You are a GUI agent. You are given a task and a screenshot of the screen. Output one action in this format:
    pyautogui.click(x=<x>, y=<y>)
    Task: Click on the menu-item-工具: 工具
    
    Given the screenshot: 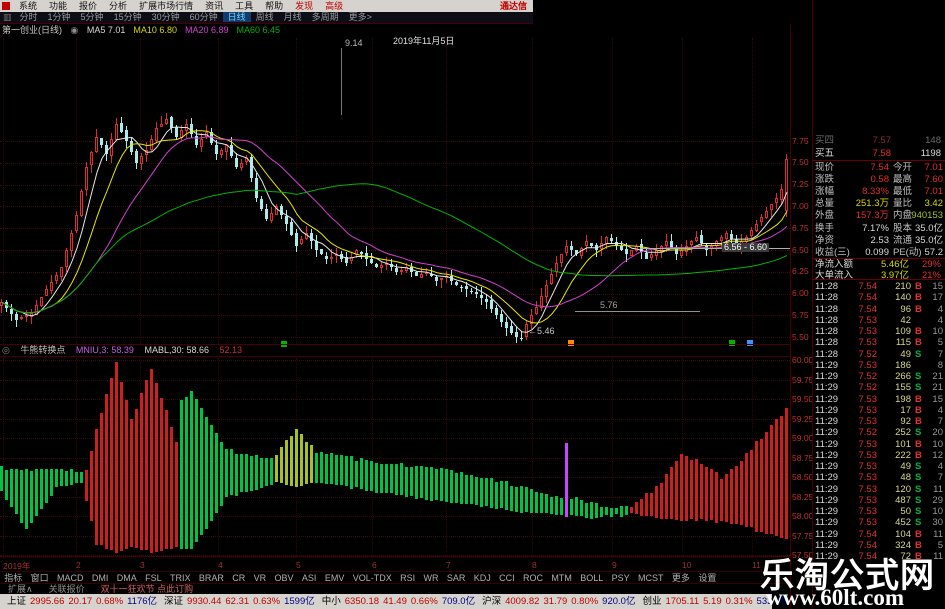 What is the action you would take?
    pyautogui.click(x=244, y=6)
    